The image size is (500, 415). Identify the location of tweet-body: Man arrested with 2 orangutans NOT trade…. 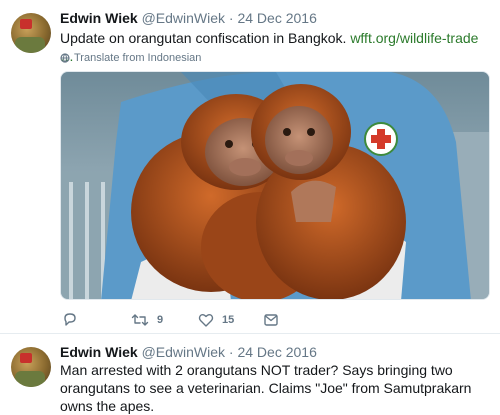
(266, 388).